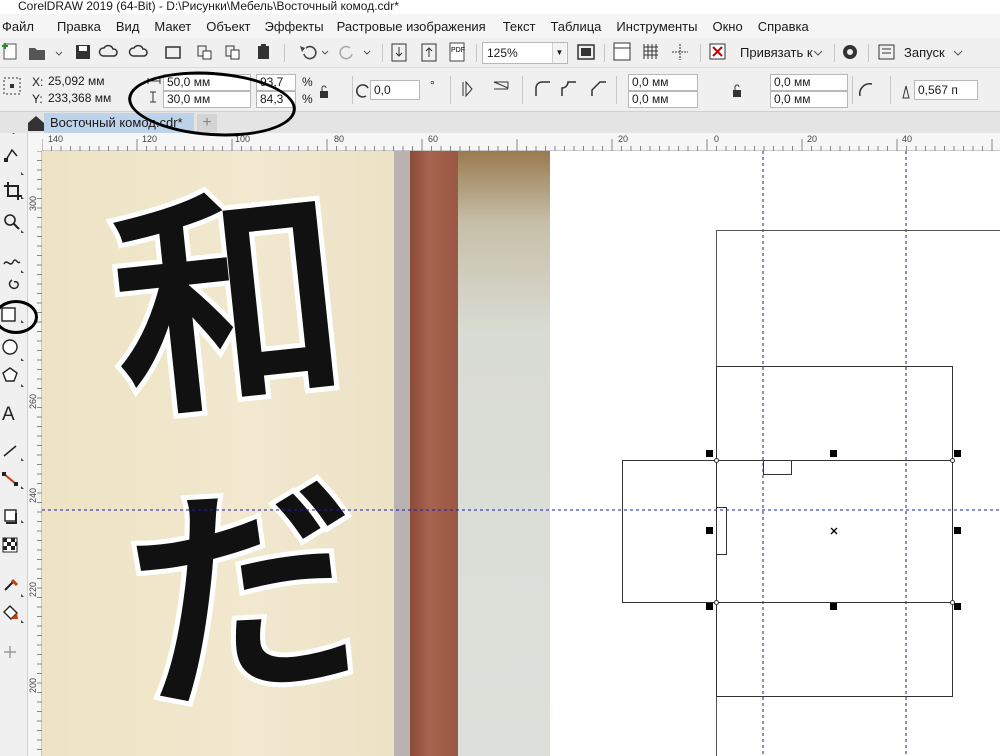 The height and width of the screenshot is (756, 1000). Describe the element at coordinates (83, 26) in the screenshot. I see `menu-edit: Правка` at that location.